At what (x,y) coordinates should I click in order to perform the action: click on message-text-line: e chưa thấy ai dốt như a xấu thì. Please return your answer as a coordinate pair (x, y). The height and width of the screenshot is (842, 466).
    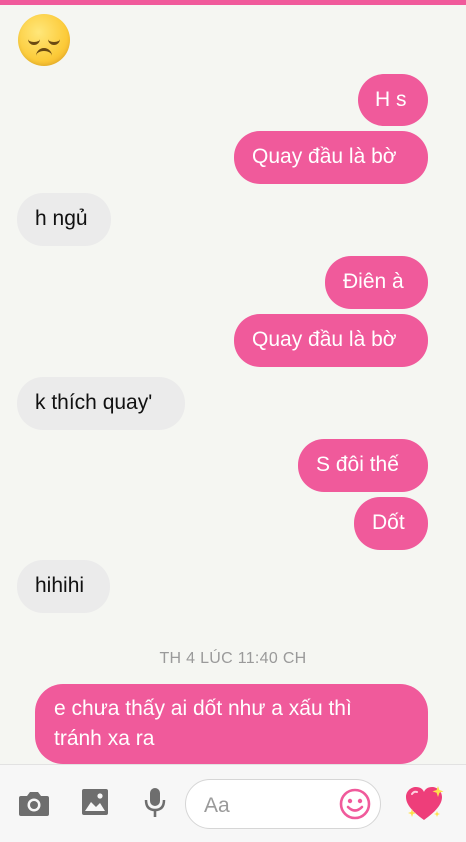
    Looking at the image, I should click on (203, 708).